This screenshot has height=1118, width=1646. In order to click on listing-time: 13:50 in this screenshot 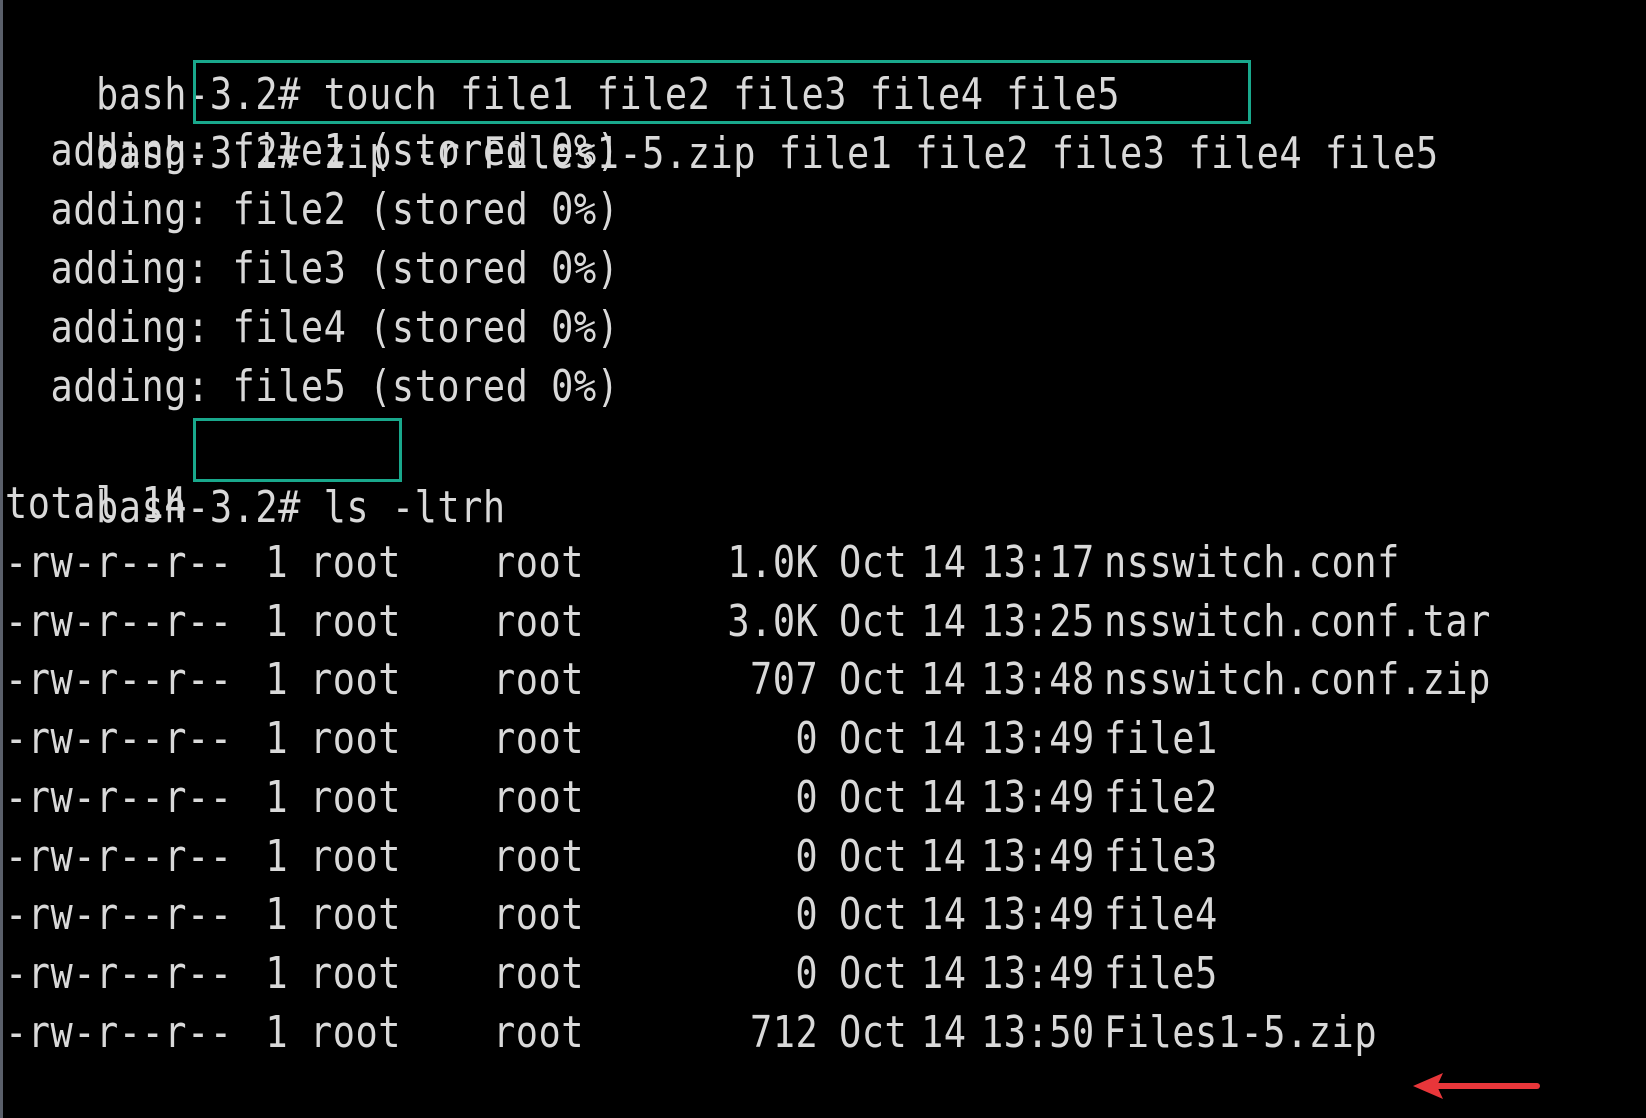, I will do `click(1038, 1032)`.